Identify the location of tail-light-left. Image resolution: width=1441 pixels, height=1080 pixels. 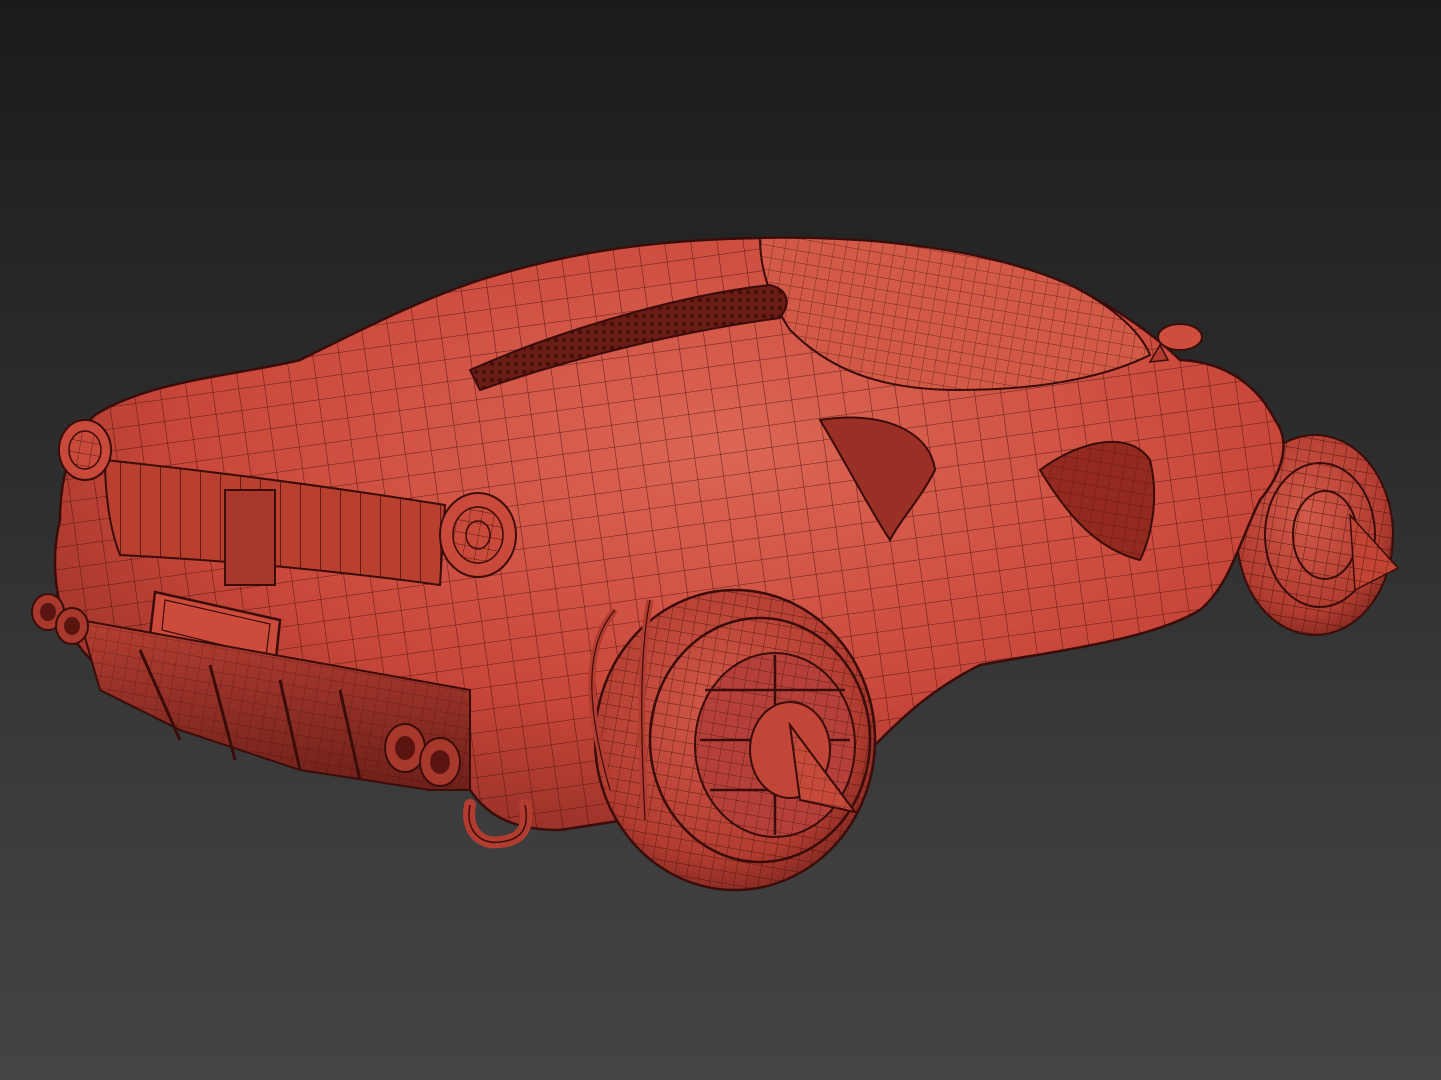
(85, 450).